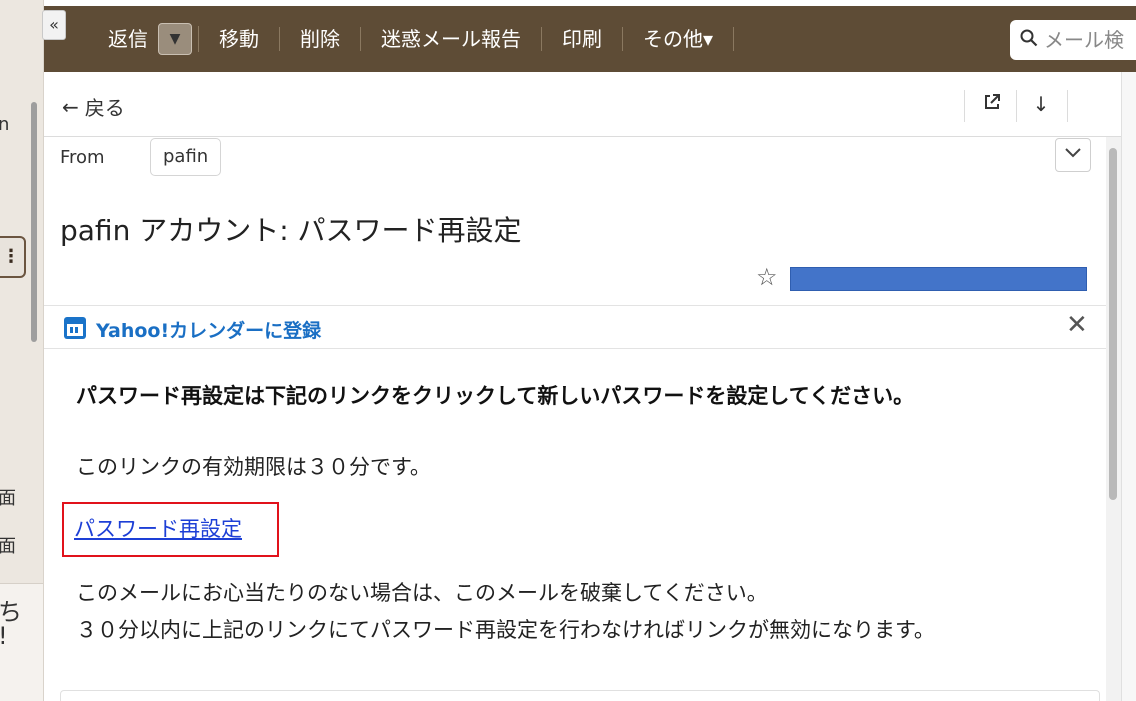  Describe the element at coordinates (1128, 386) in the screenshot. I see `window-right-edge` at that location.